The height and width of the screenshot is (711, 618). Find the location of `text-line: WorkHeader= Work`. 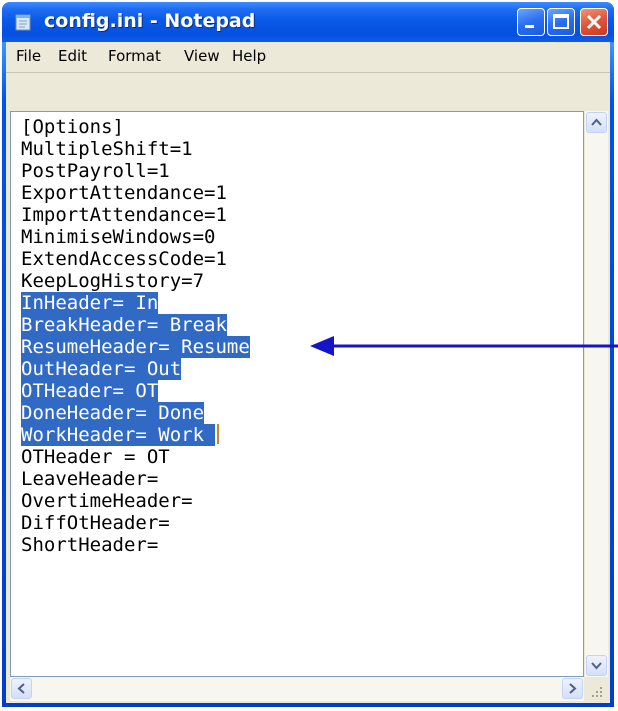

text-line: WorkHeader= Work is located at coordinates (135, 435).